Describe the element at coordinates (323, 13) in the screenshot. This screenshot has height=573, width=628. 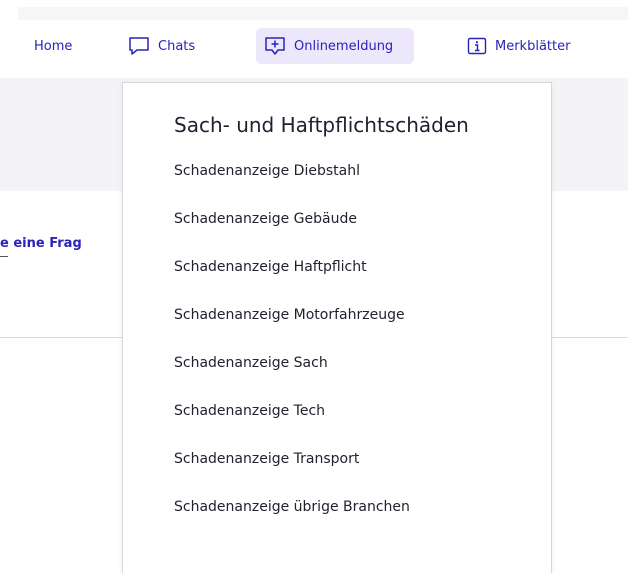
I see `top-strip-background` at that location.